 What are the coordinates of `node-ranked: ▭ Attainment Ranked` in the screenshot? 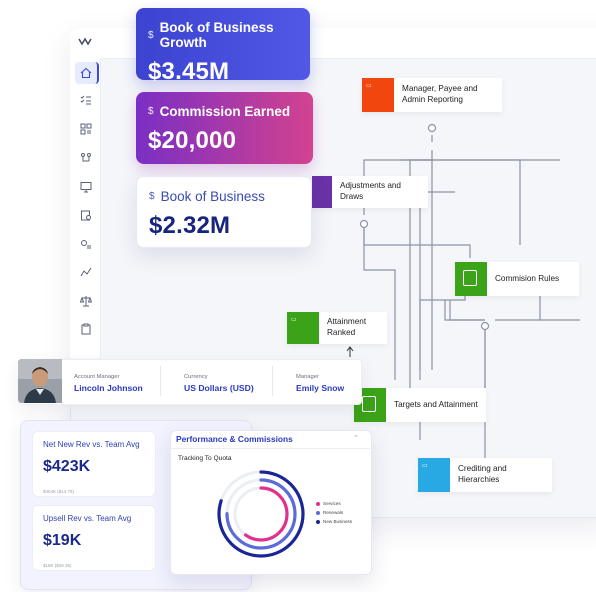 It's located at (337, 328).